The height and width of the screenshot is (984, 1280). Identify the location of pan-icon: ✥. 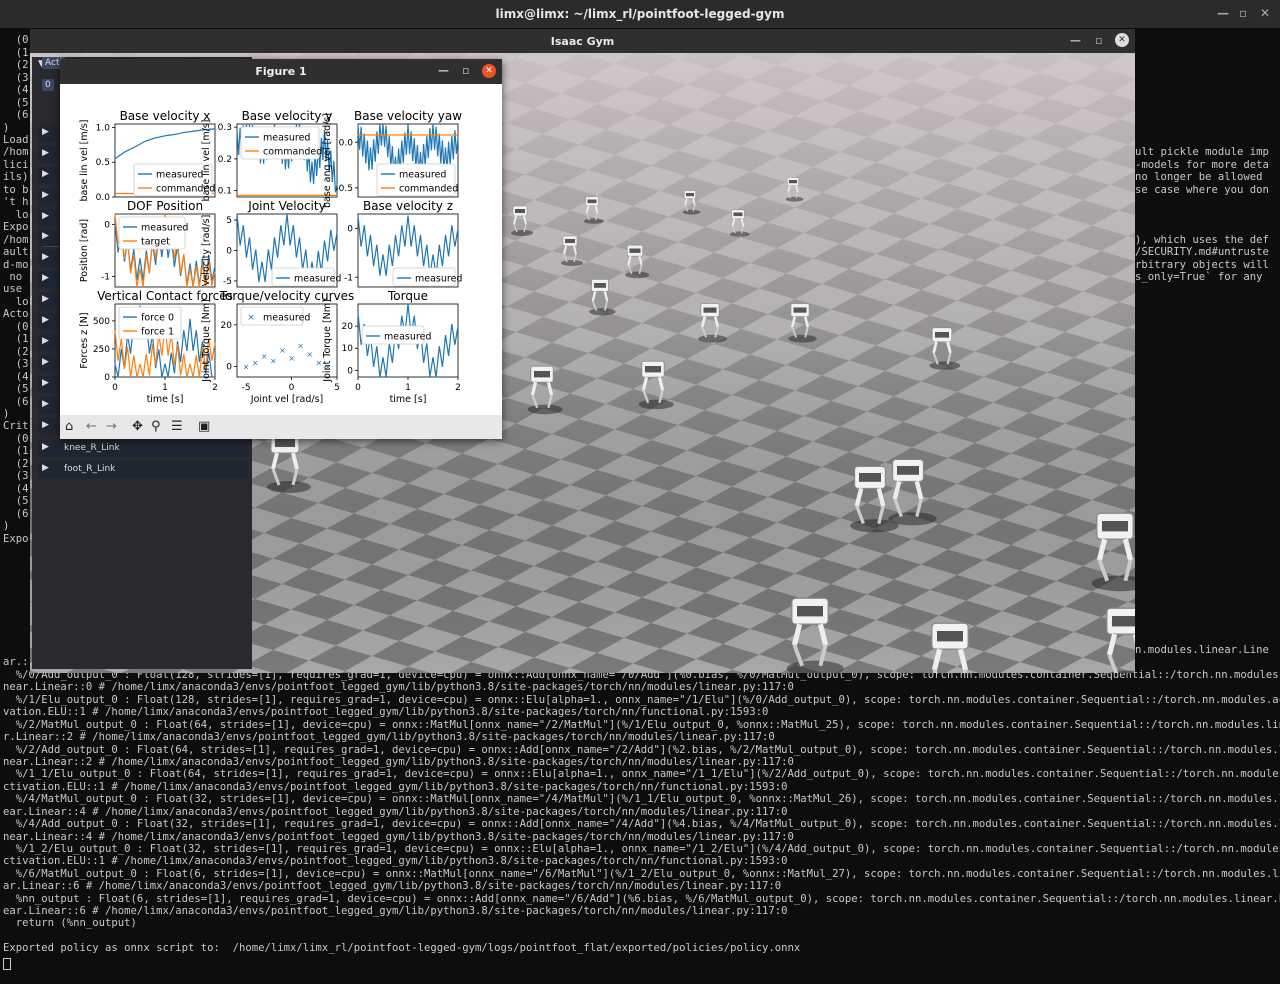
(137, 426).